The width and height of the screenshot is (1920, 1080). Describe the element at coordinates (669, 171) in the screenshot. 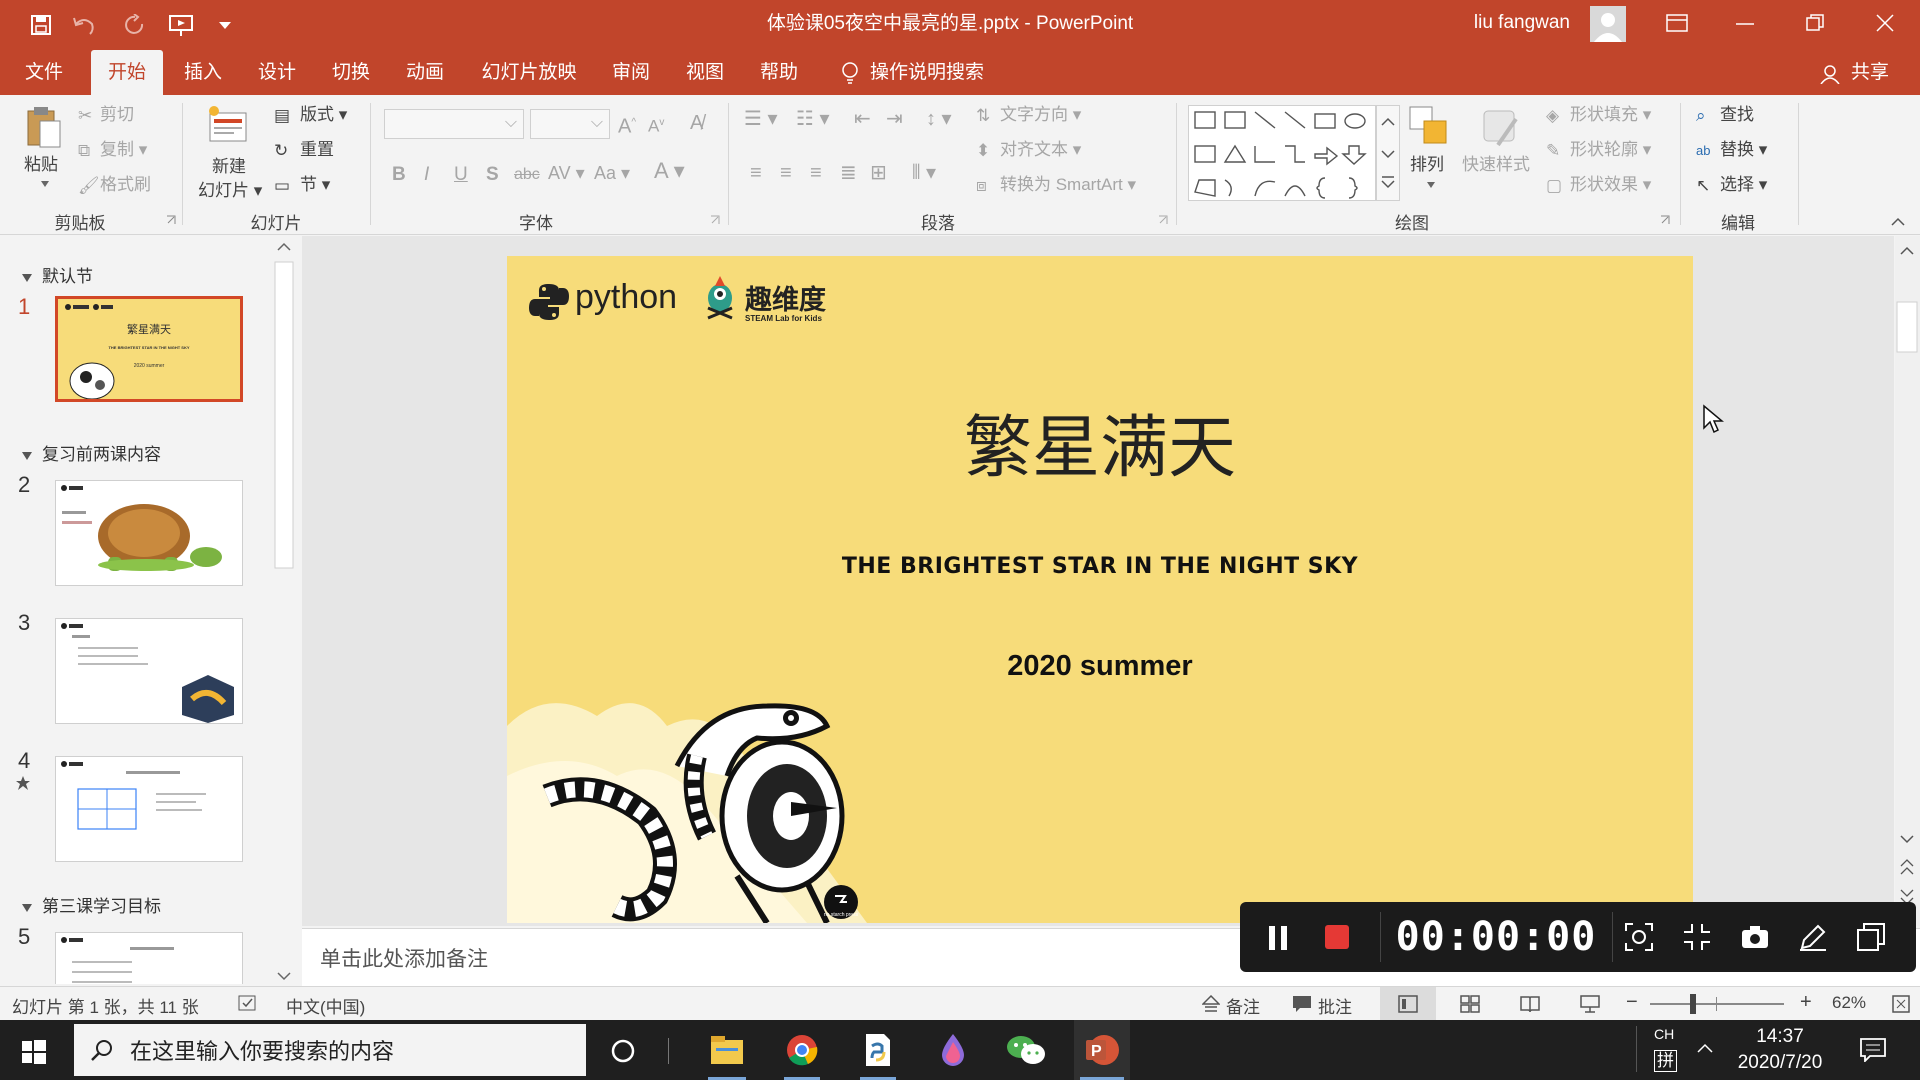

I see `font-color-icon: A ▾` at that location.